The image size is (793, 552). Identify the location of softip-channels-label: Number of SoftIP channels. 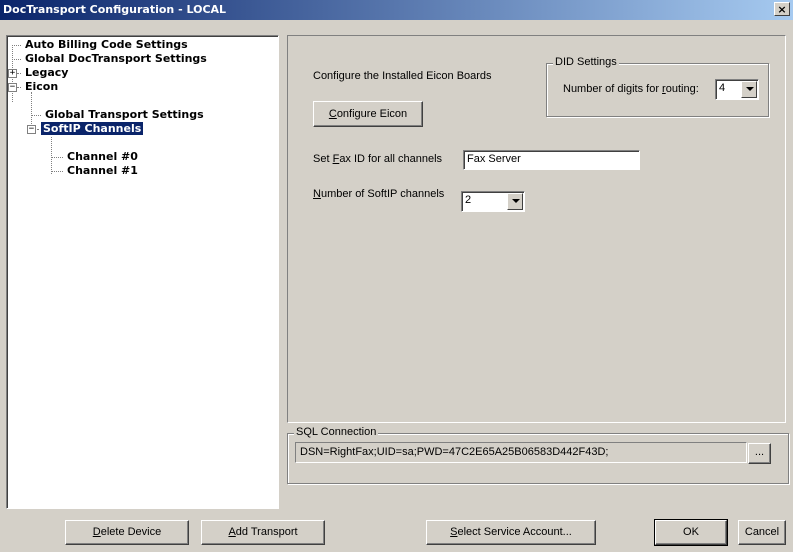
(378, 194).